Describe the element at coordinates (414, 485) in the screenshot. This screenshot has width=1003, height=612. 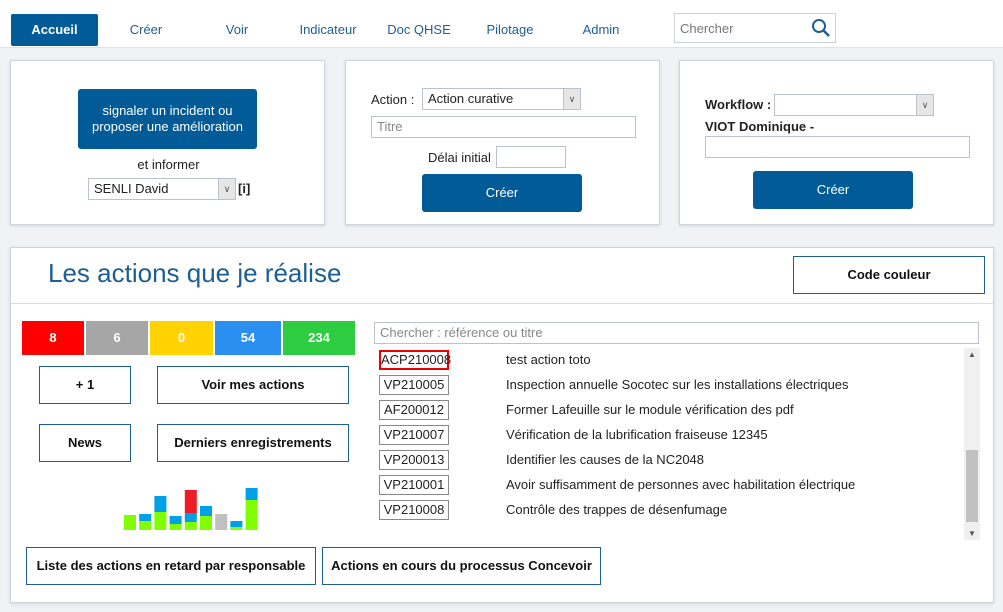
I see `action-reference: VP210001` at that location.